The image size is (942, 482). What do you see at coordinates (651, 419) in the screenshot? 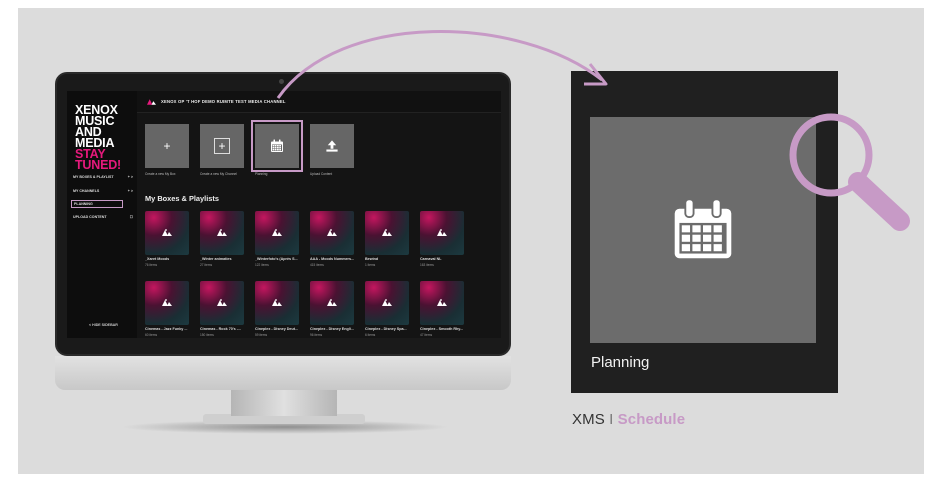
I see `caption-highlight: Schedule` at bounding box center [651, 419].